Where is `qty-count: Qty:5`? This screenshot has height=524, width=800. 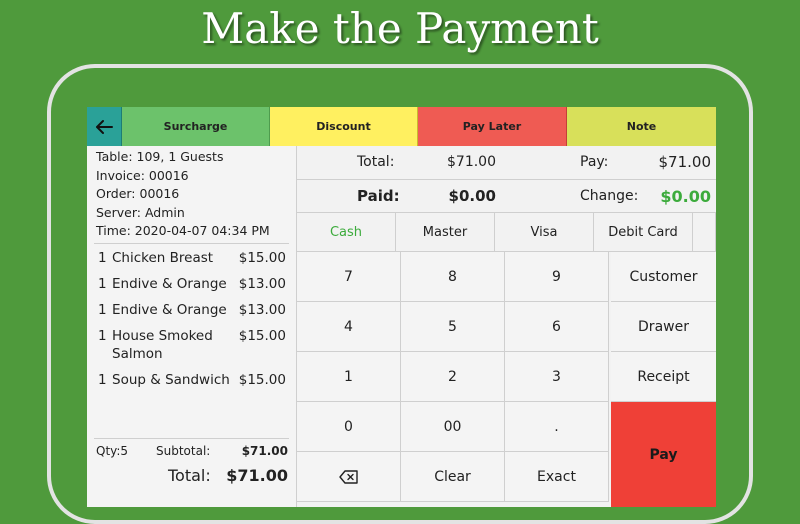
qty-count: Qty:5 is located at coordinates (112, 451).